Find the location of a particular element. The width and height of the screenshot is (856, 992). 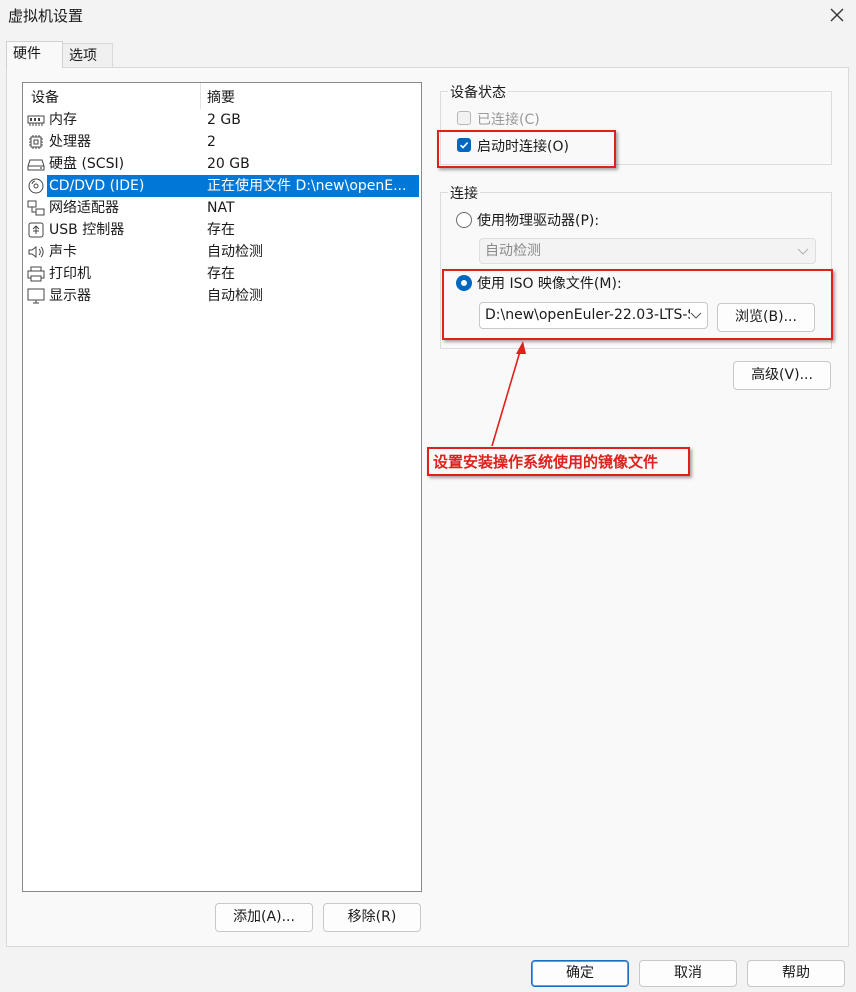

printer-icon is located at coordinates (36, 274).